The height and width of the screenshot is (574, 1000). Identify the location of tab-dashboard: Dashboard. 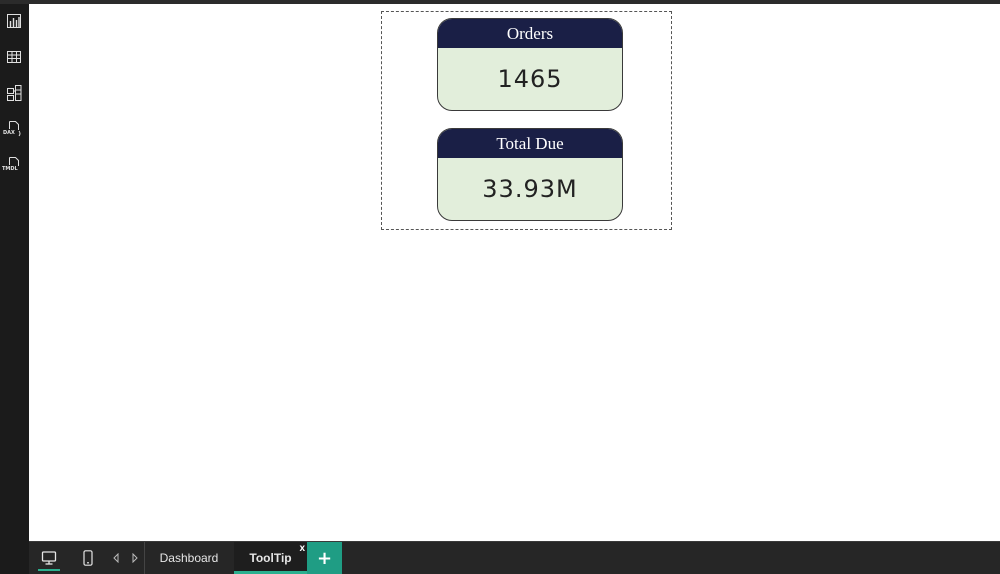
(189, 558).